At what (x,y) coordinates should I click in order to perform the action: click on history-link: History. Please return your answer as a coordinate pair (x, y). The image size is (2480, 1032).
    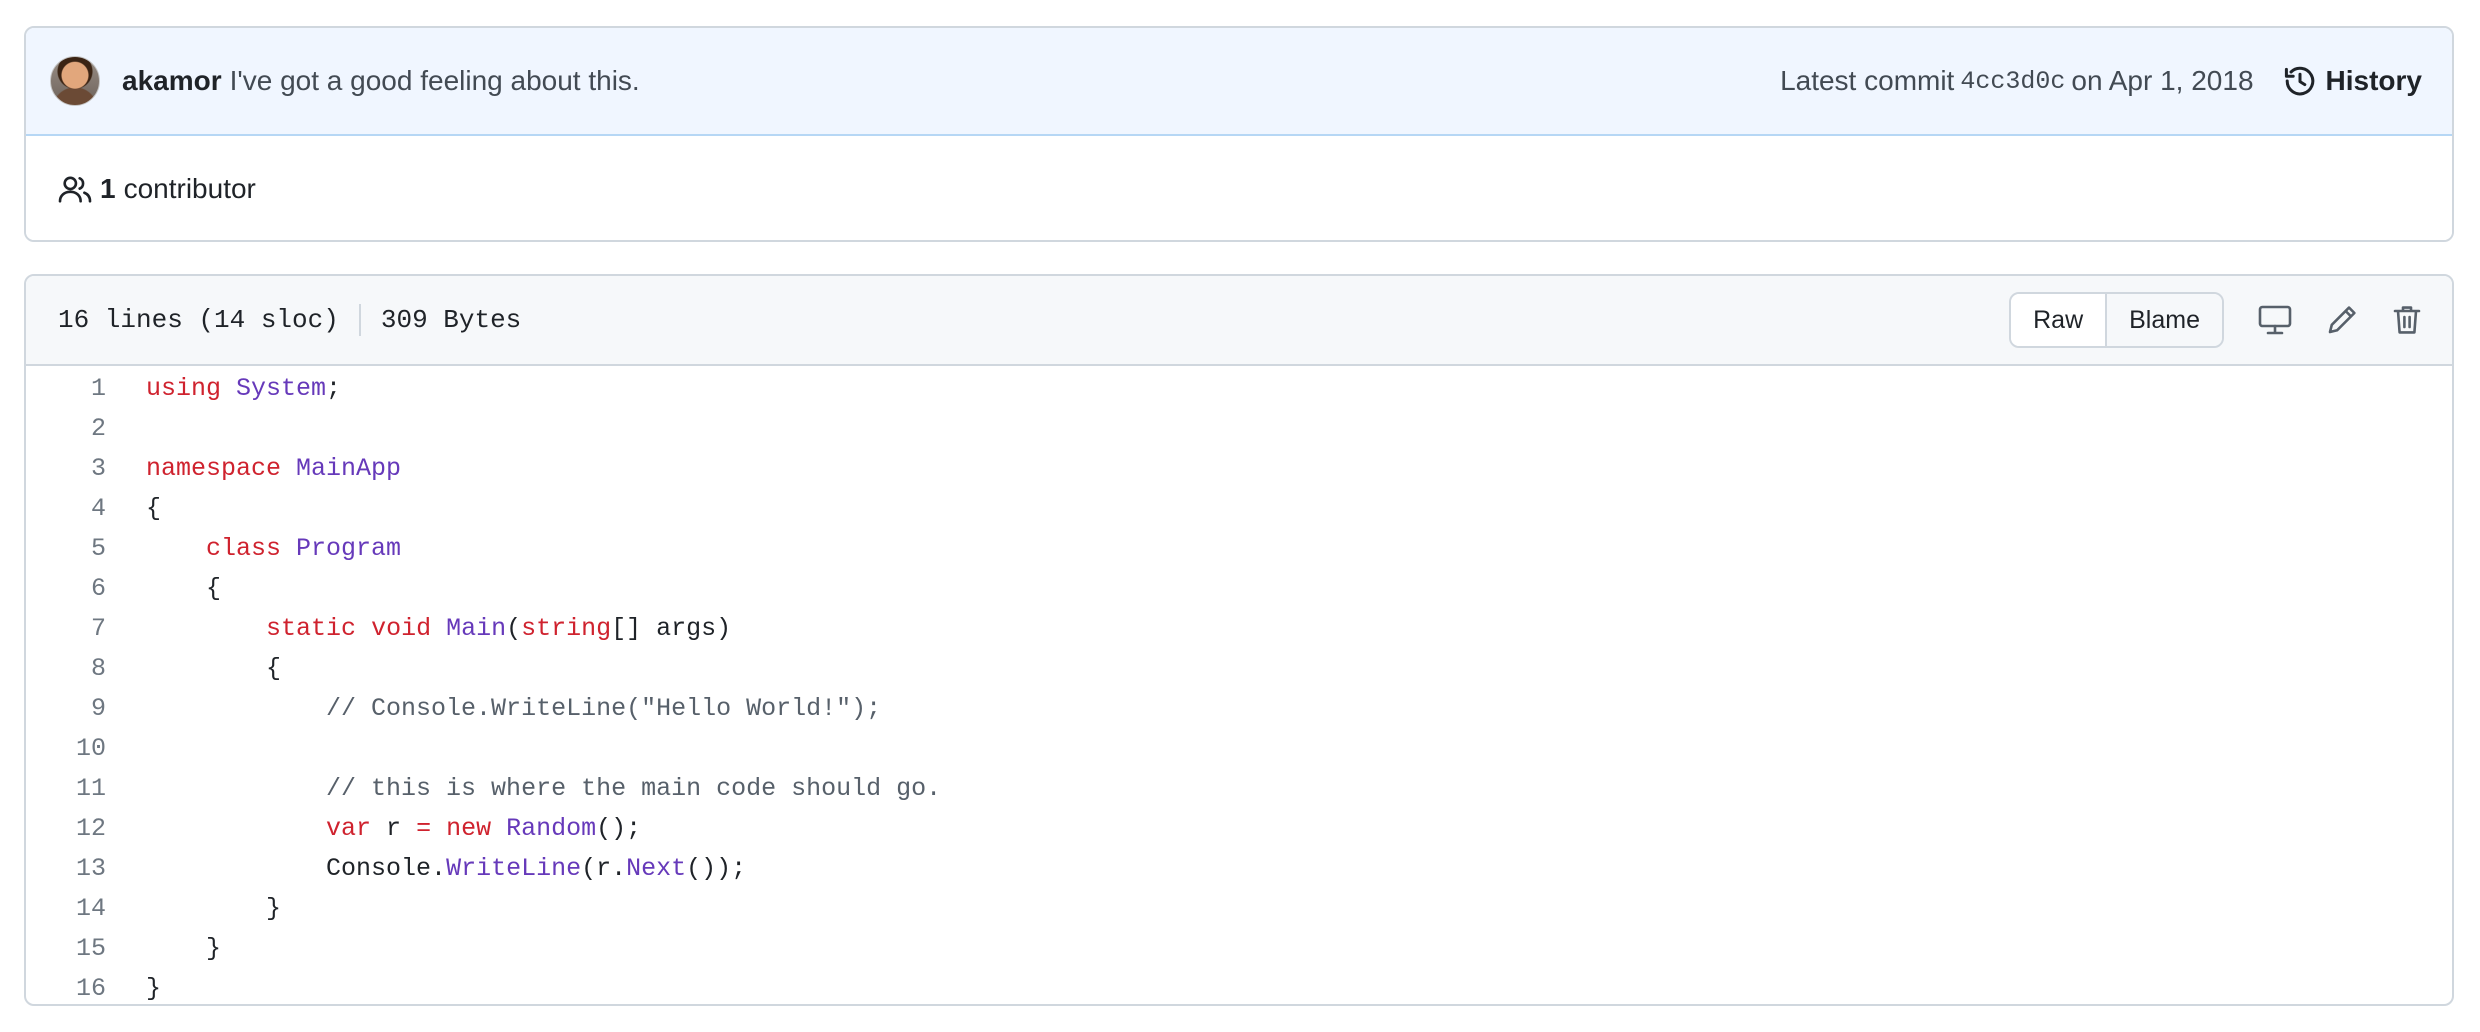
    Looking at the image, I should click on (2353, 81).